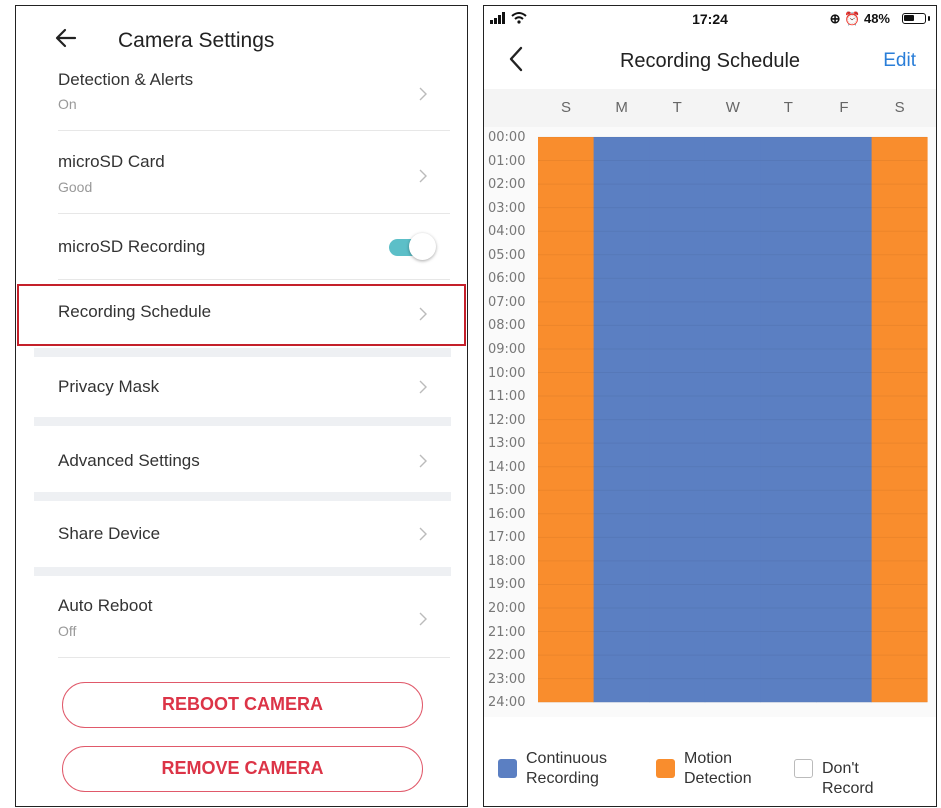 The image size is (941, 808). What do you see at coordinates (129, 460) in the screenshot?
I see `row-title: Advanced Settings` at bounding box center [129, 460].